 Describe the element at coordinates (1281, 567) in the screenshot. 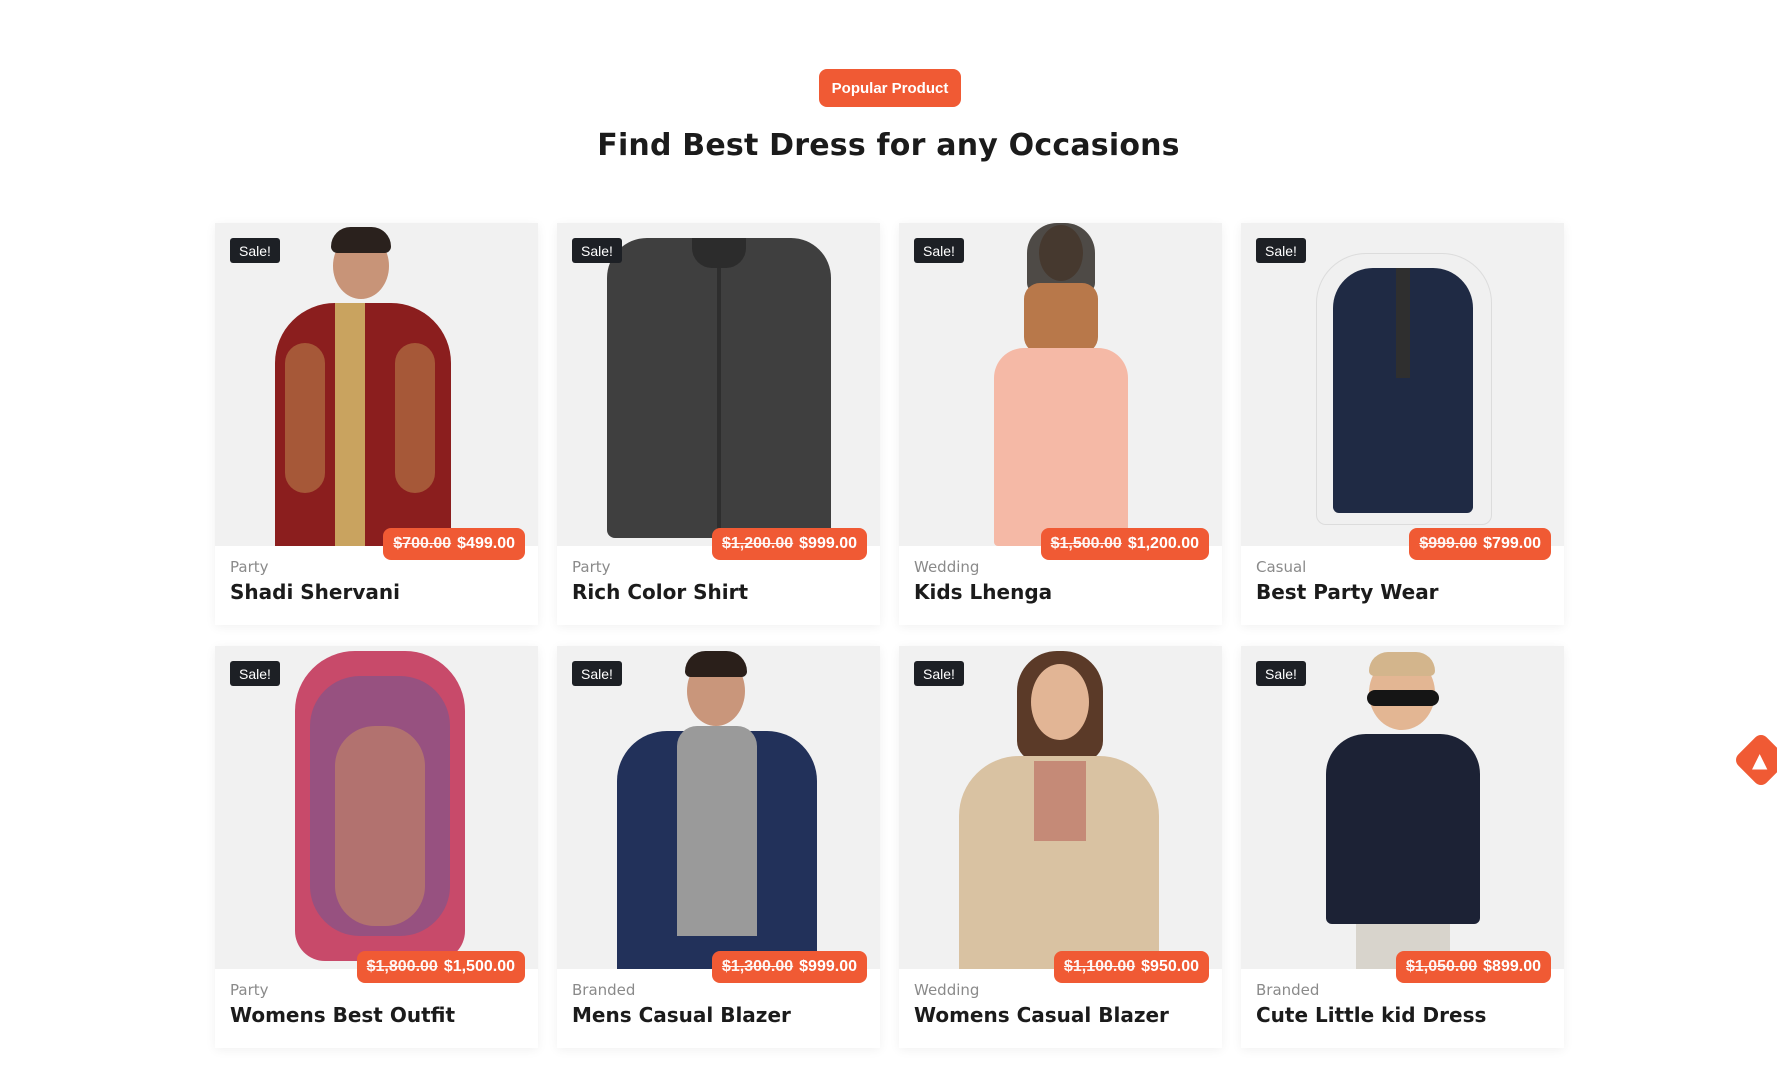

I see `product-category: Casual` at that location.